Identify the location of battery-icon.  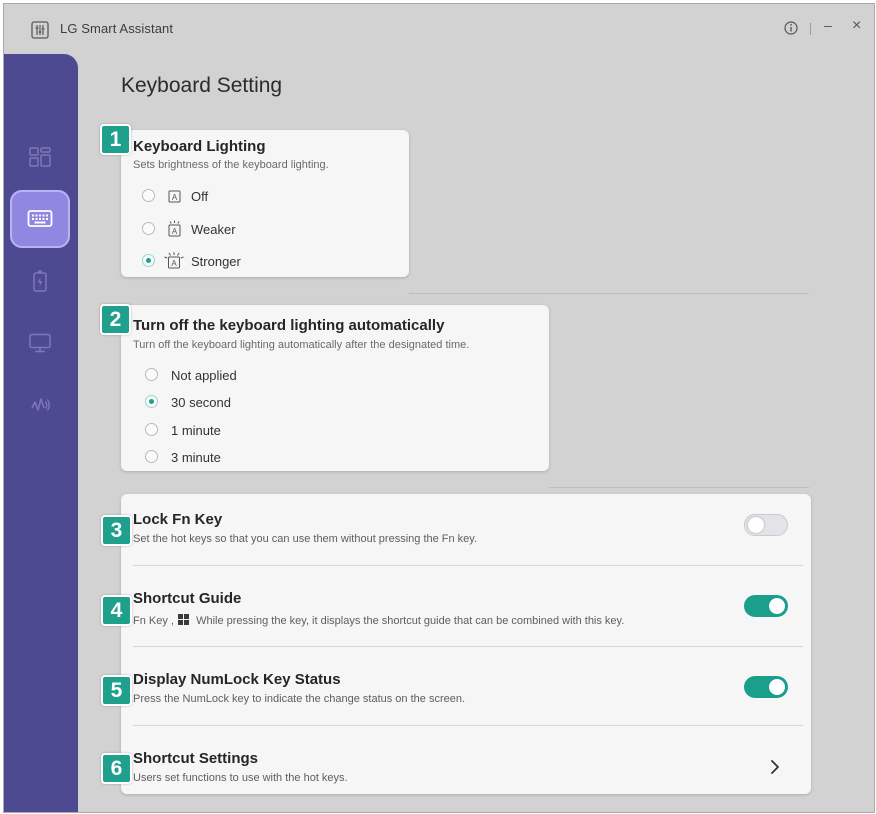
(40, 281).